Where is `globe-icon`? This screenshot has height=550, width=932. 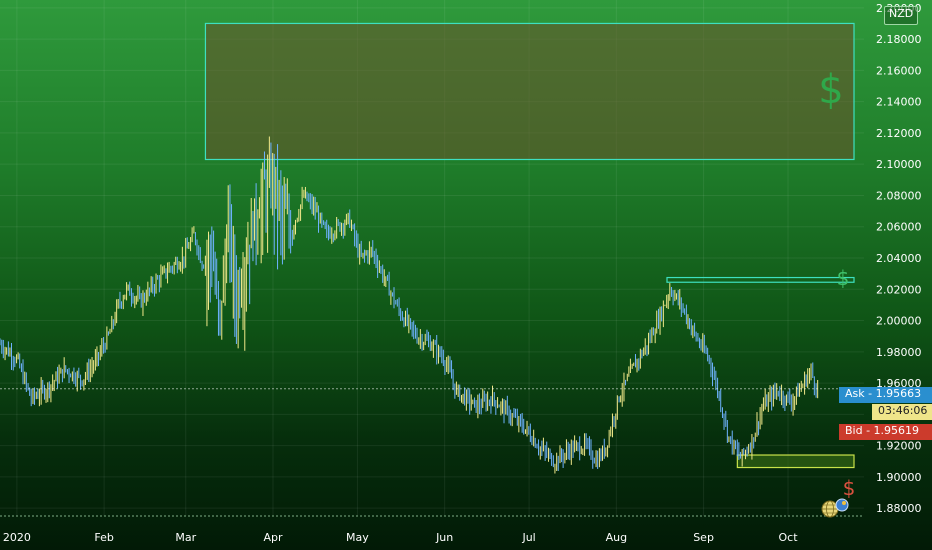 globe-icon is located at coordinates (830, 509).